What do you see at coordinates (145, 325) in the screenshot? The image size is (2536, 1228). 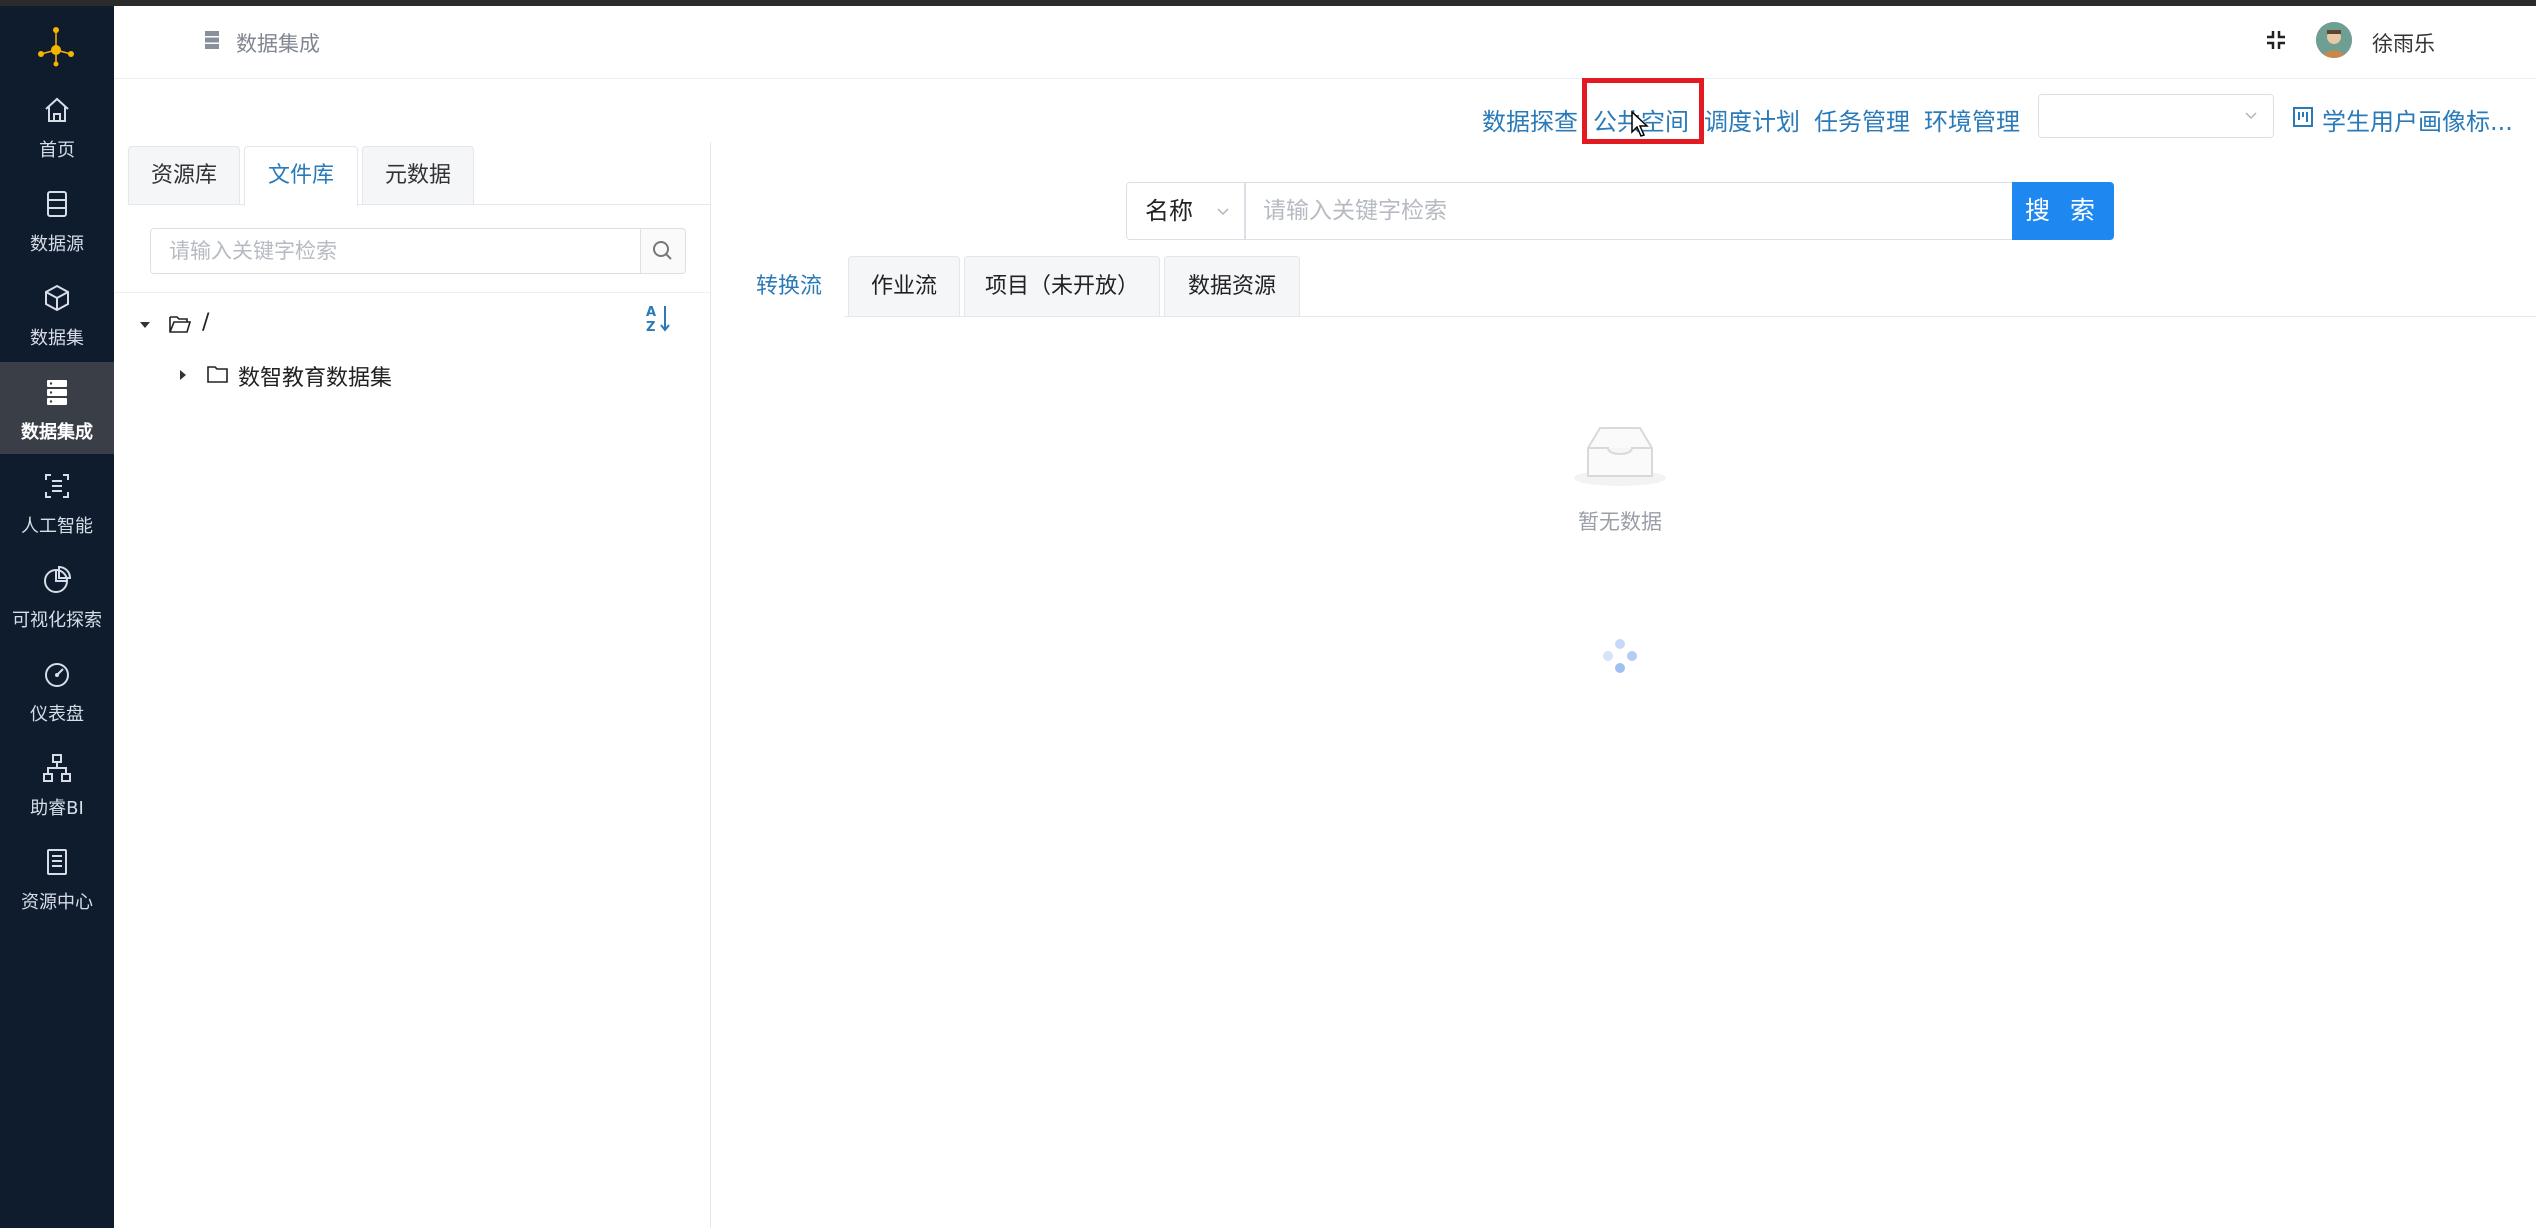 I see `caret-down-icon` at bounding box center [145, 325].